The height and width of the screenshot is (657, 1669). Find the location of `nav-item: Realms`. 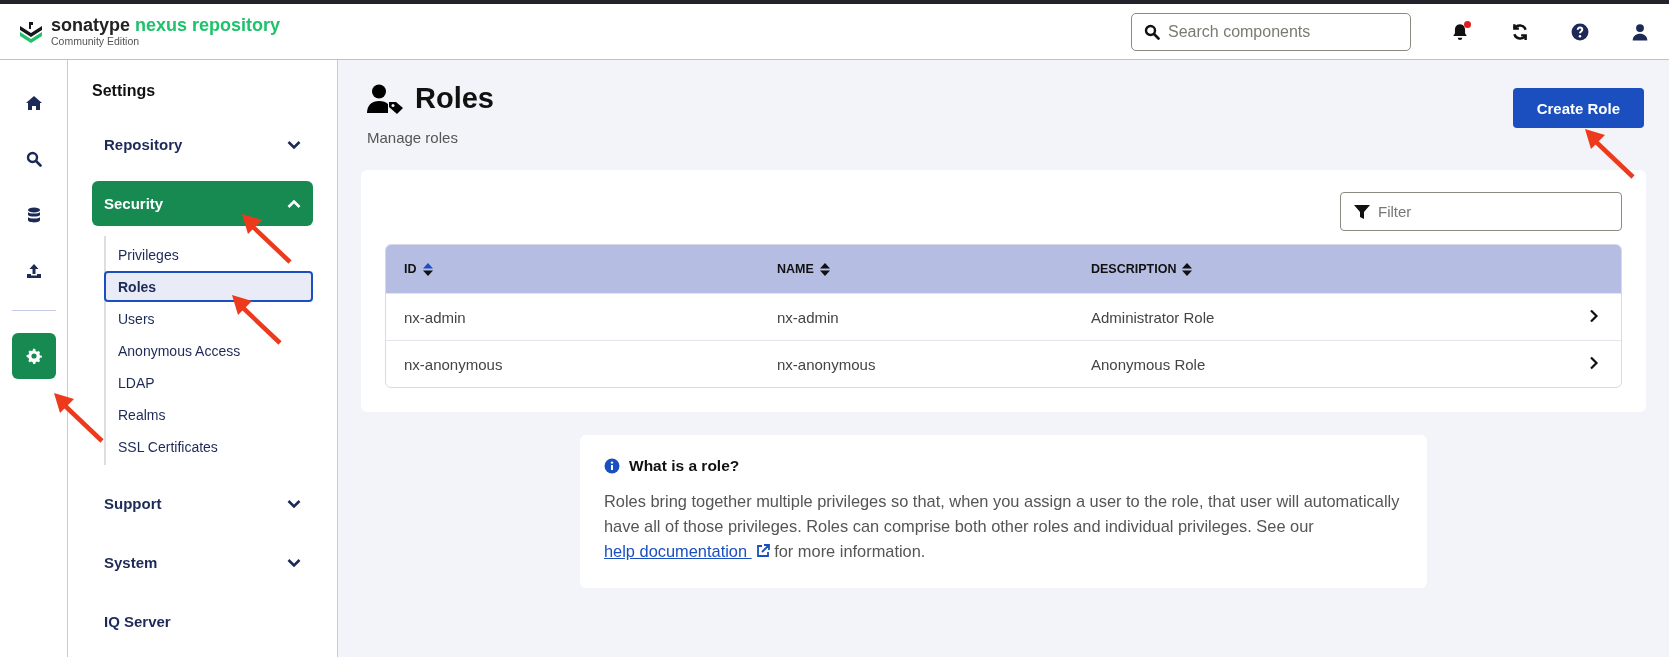

nav-item: Realms is located at coordinates (208, 414).